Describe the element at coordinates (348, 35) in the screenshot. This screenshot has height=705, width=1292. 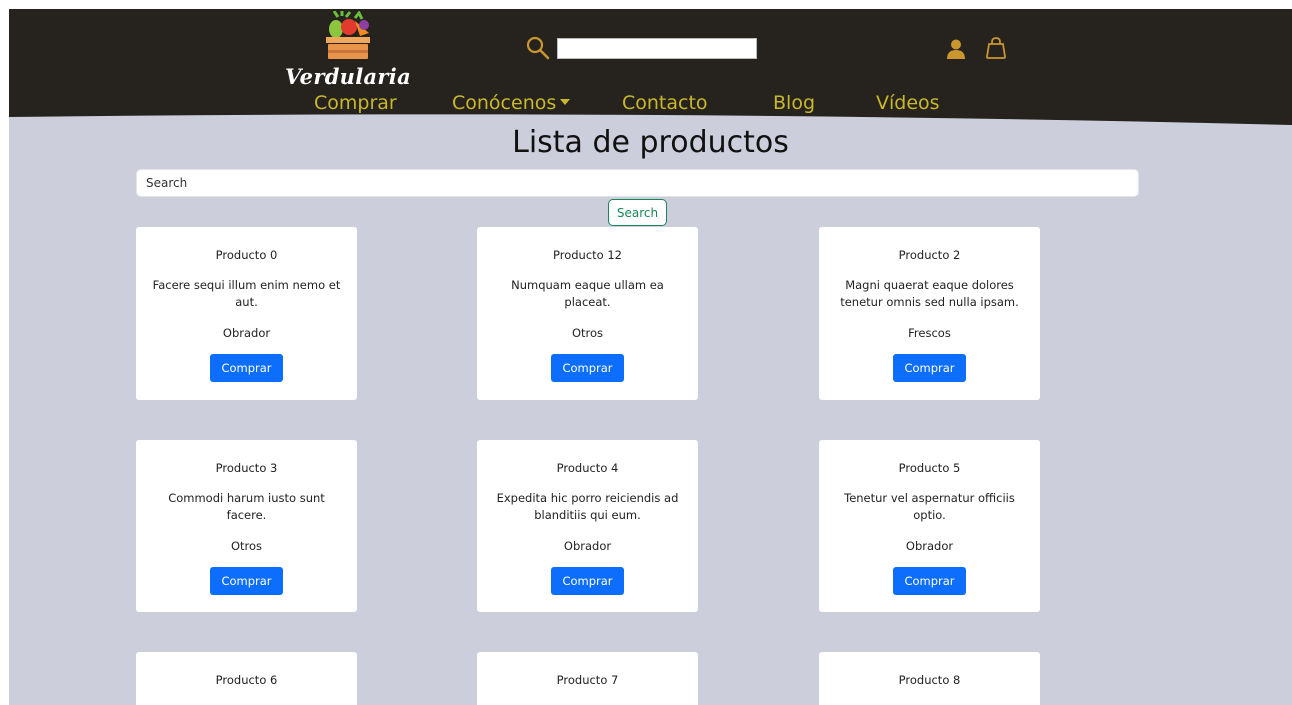
I see `vegetable-crate-icon` at that location.